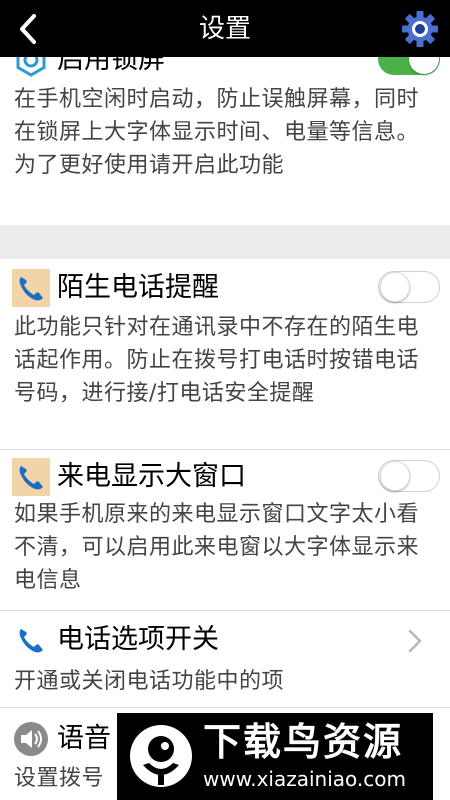 The width and height of the screenshot is (450, 800). What do you see at coordinates (225, 659) in the screenshot?
I see `setting-row-phone-options: 电话选项开关 开通或关闭电话功能中的项` at bounding box center [225, 659].